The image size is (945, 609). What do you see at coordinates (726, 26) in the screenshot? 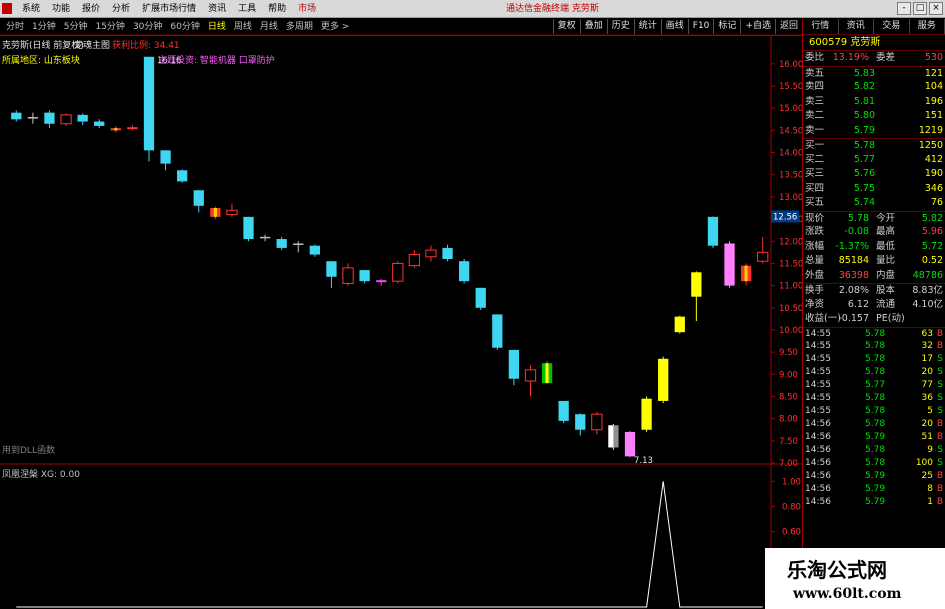
I see `tool-button: 标记` at bounding box center [726, 26].